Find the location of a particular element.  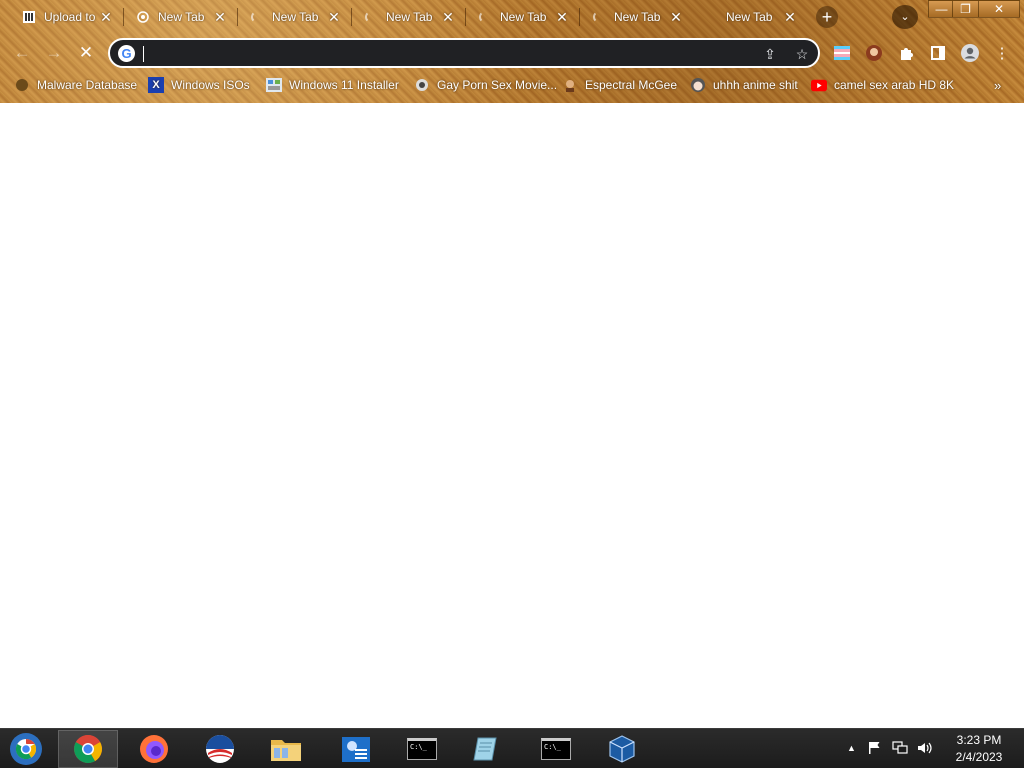

taskbar-command-prompt: C:\_ is located at coordinates (422, 749).